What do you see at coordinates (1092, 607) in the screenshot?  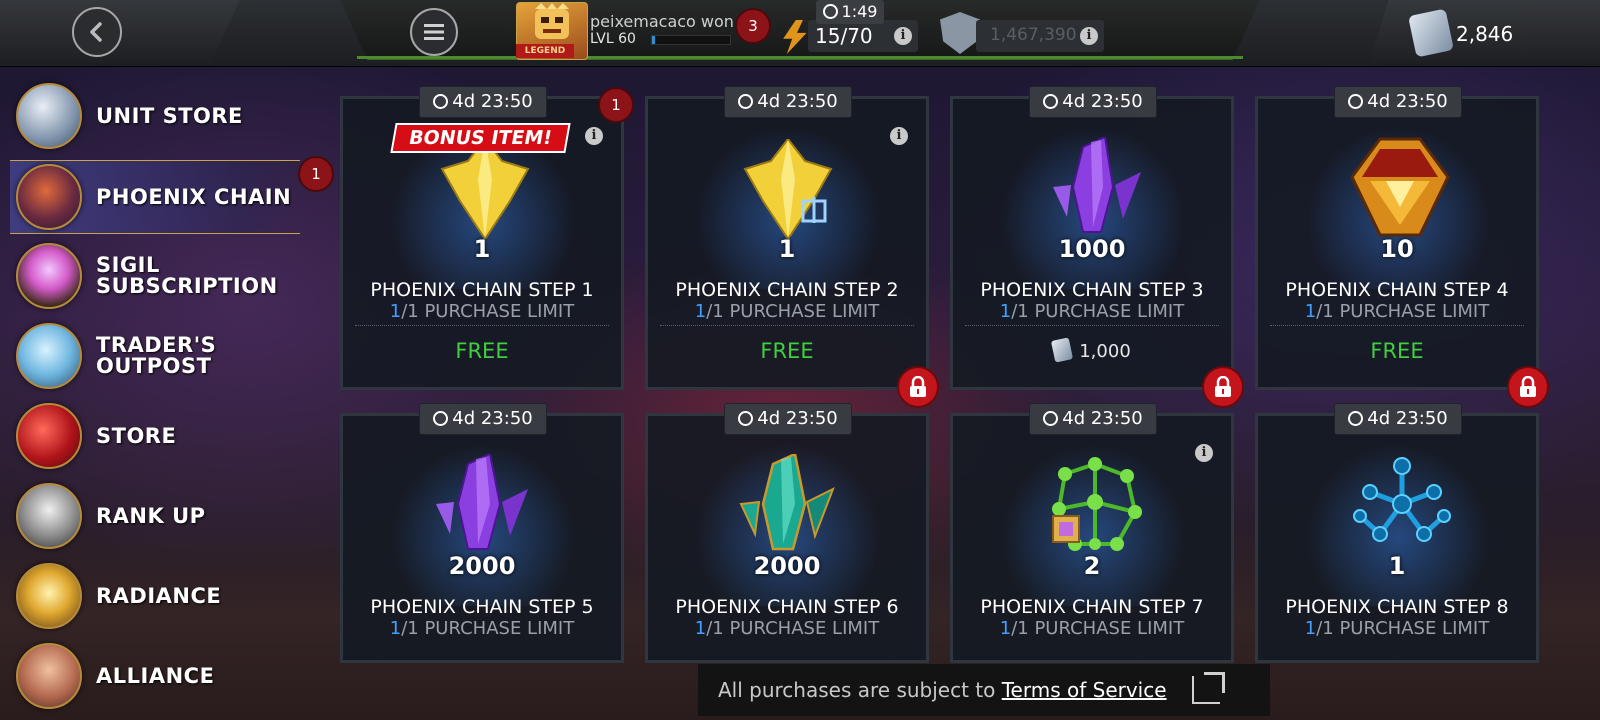 I see `offer-title: PHOENIX CHAIN STEP 7` at bounding box center [1092, 607].